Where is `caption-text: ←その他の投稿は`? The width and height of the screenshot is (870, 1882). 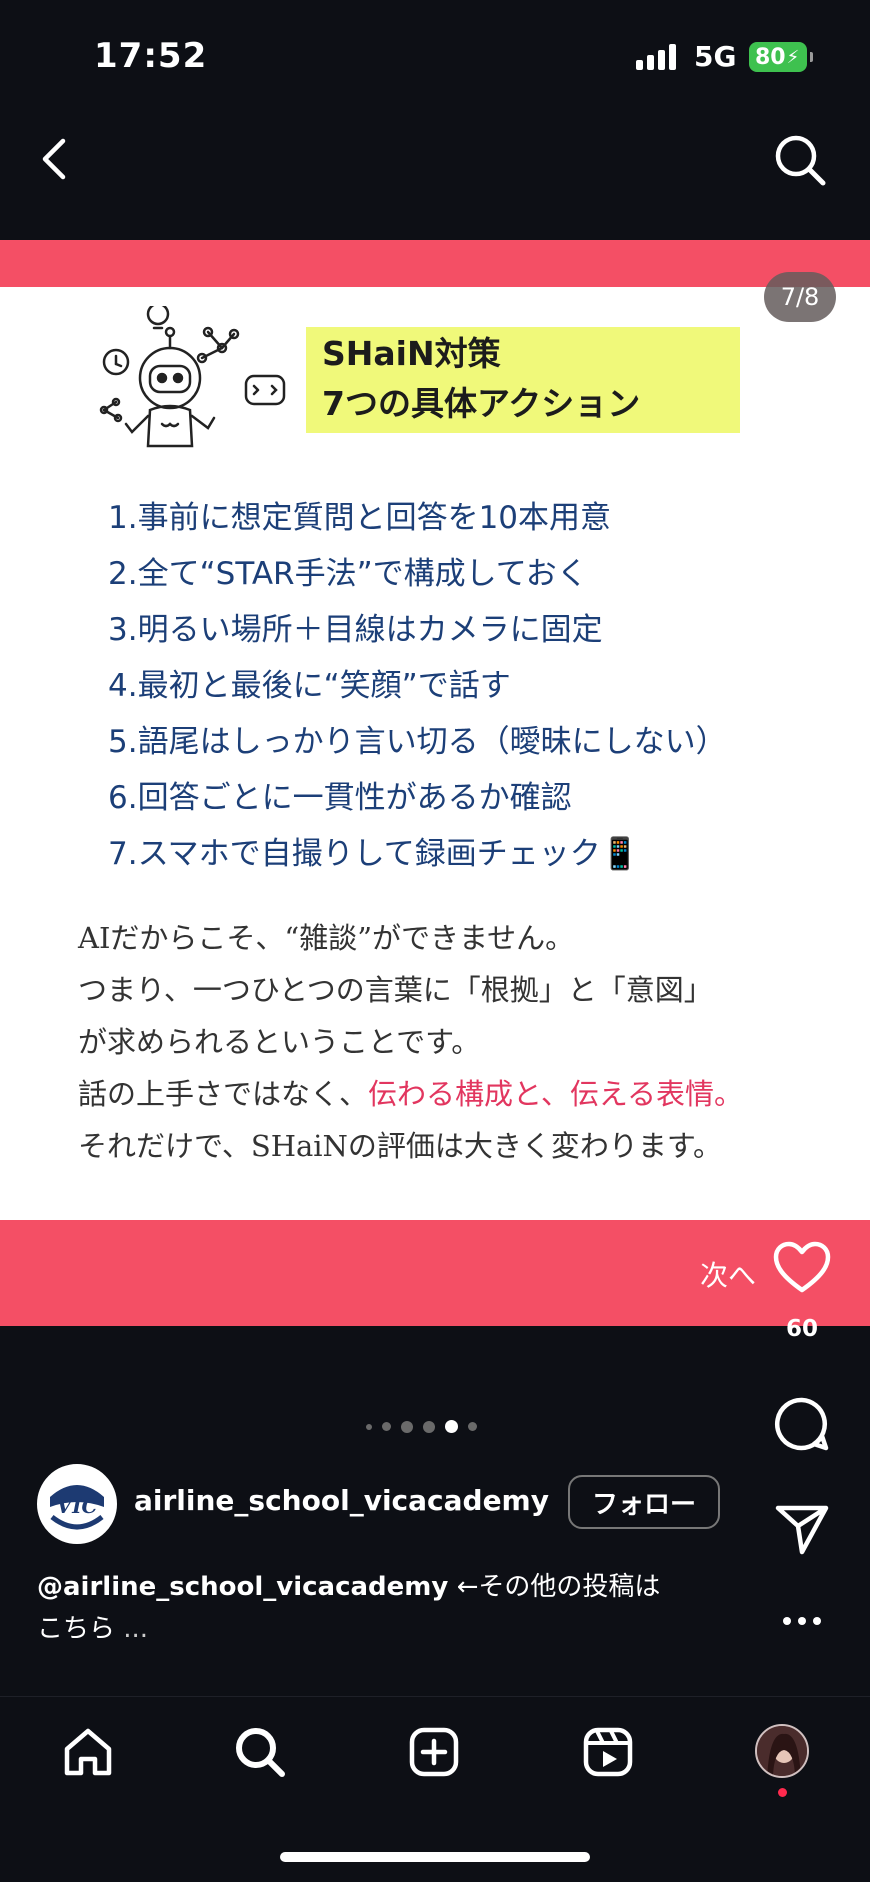 caption-text: ←その他の投稿は is located at coordinates (554, 1587).